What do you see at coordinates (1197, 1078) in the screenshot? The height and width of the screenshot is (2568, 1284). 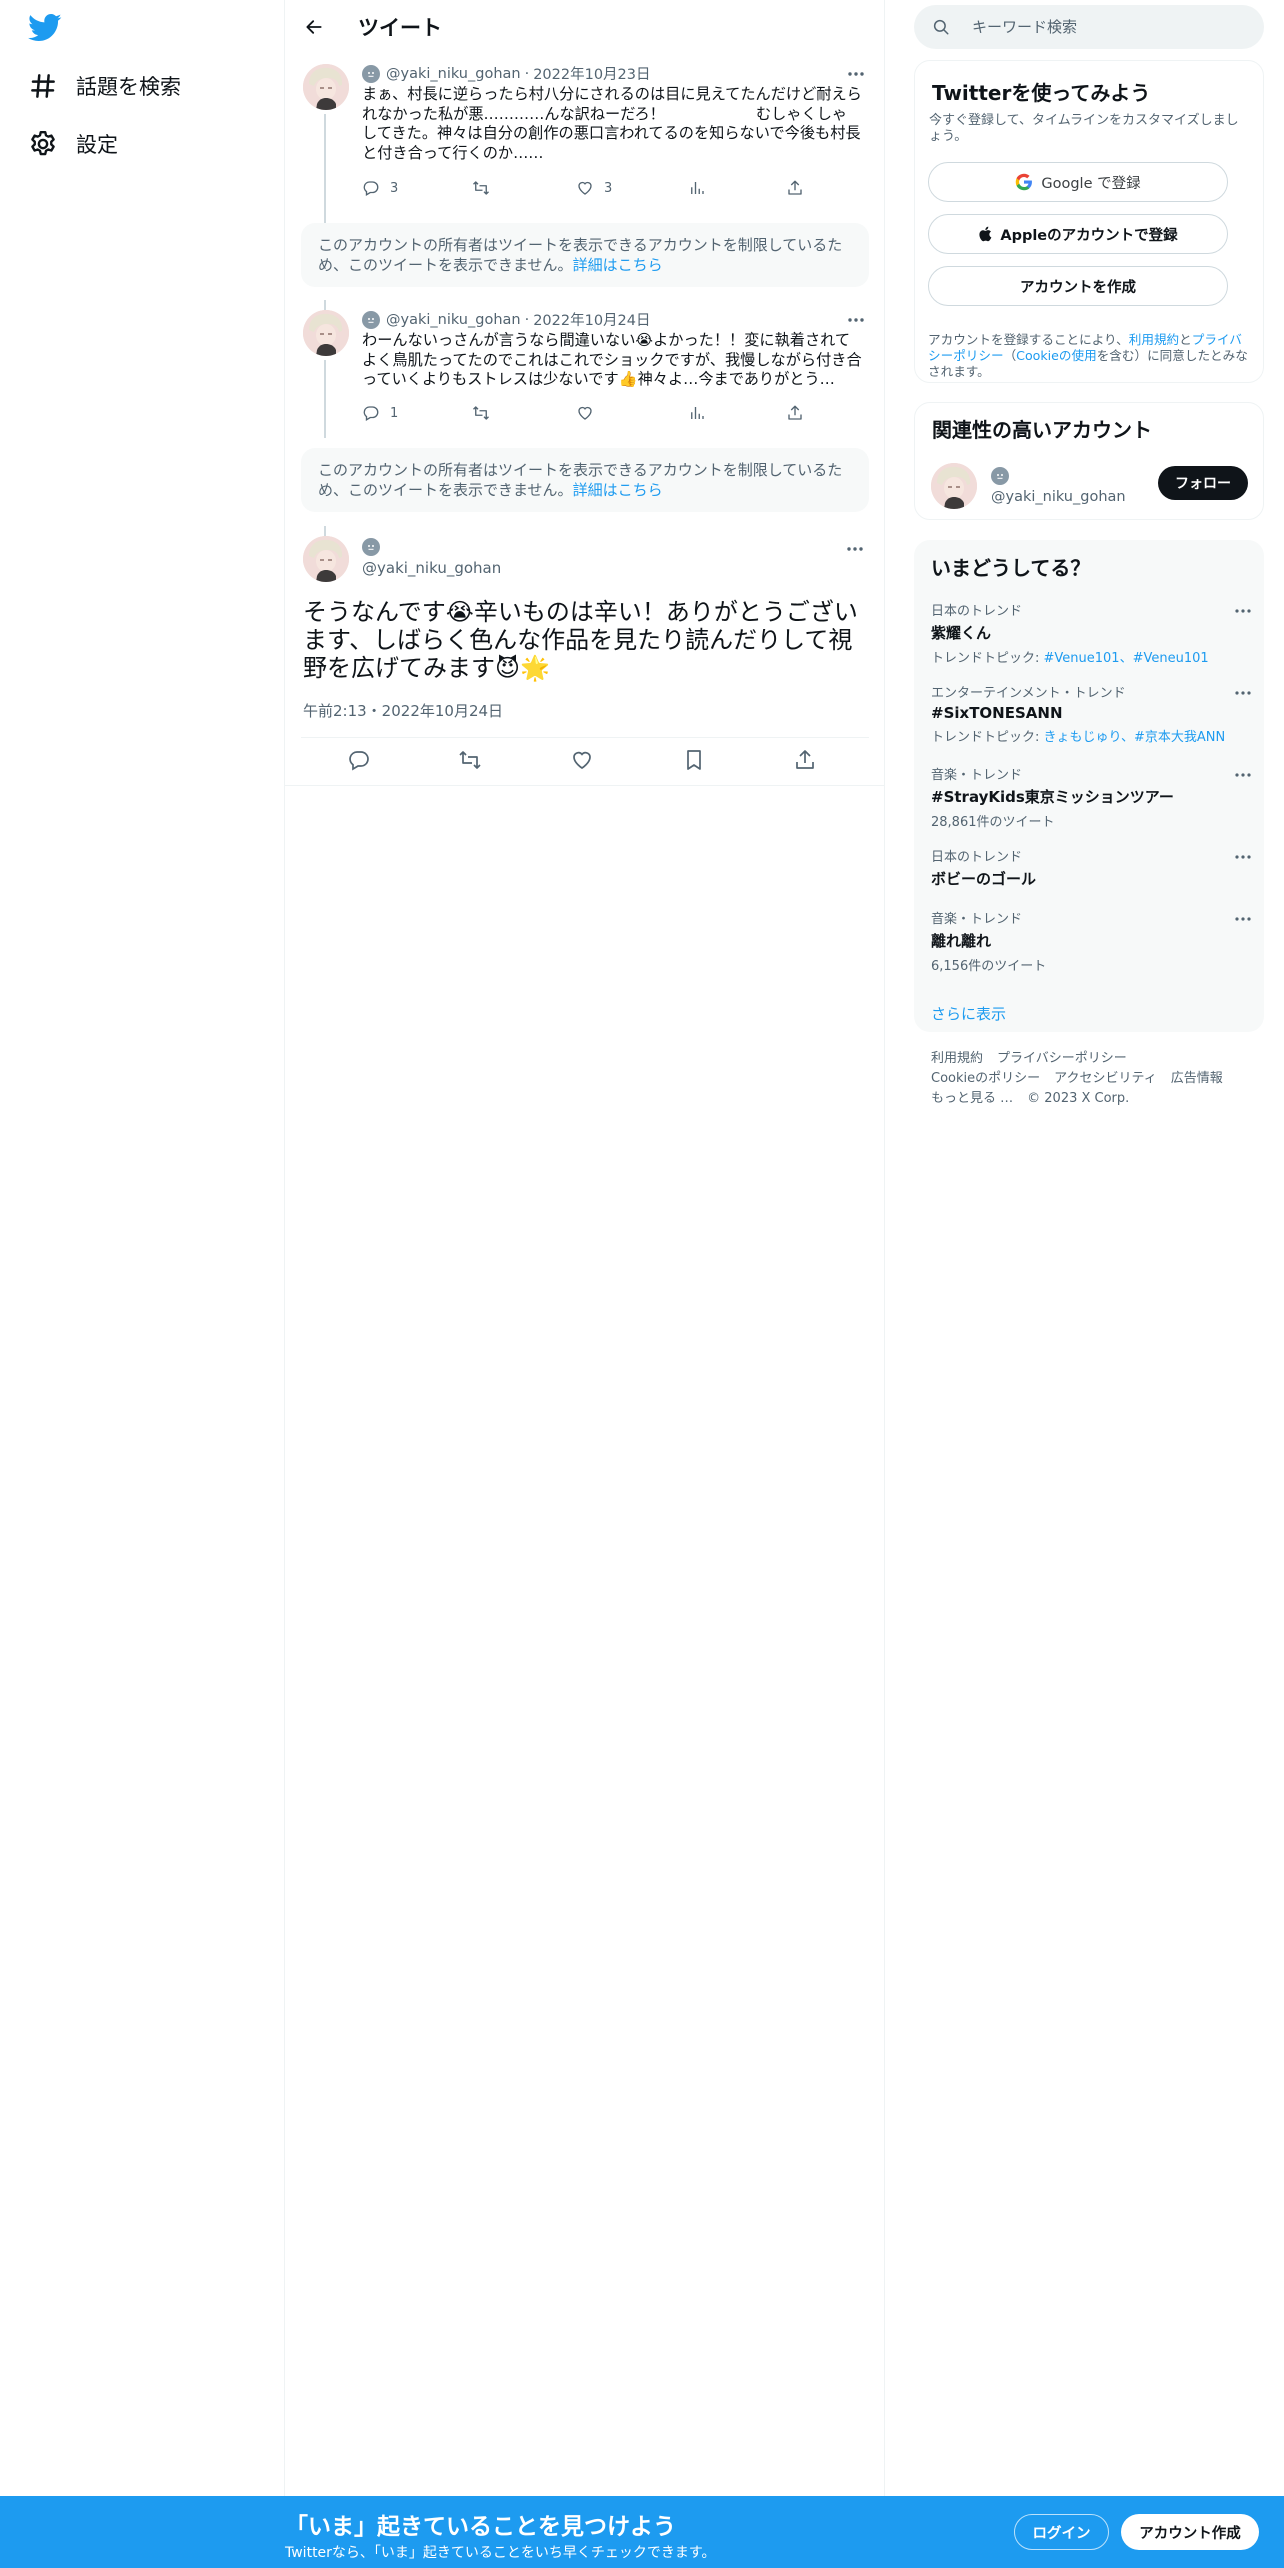 I see `footer-link: 広告情報` at bounding box center [1197, 1078].